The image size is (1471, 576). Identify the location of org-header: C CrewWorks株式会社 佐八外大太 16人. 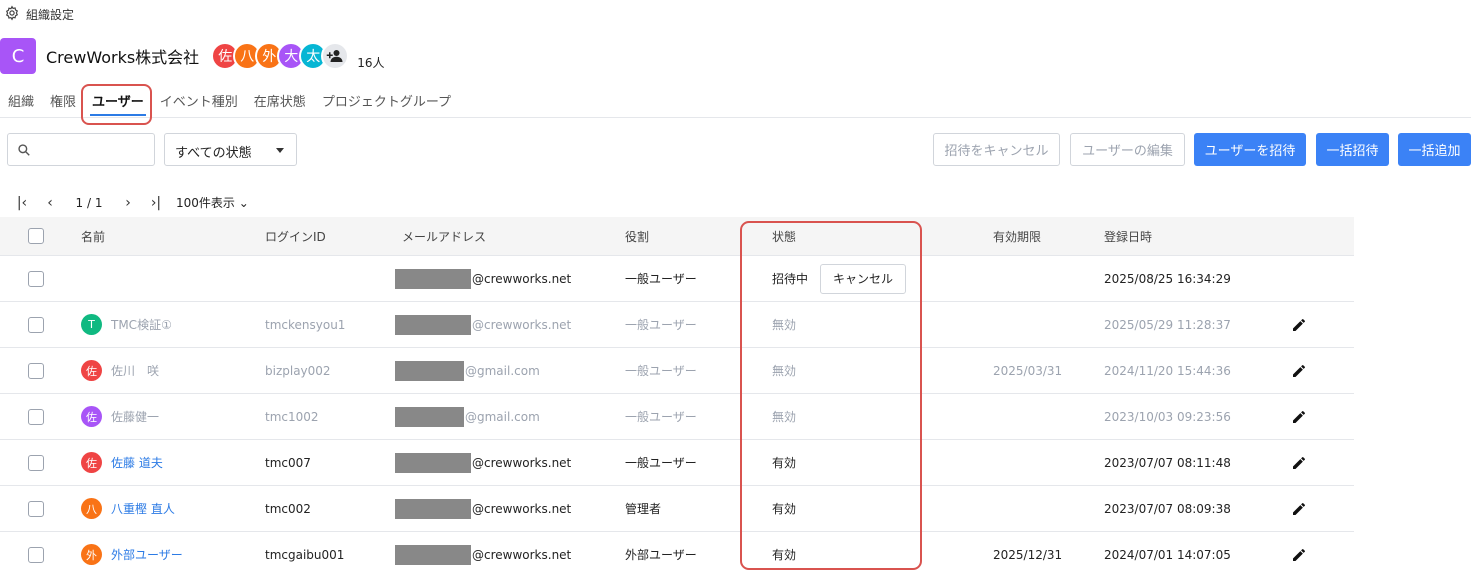
(192, 56).